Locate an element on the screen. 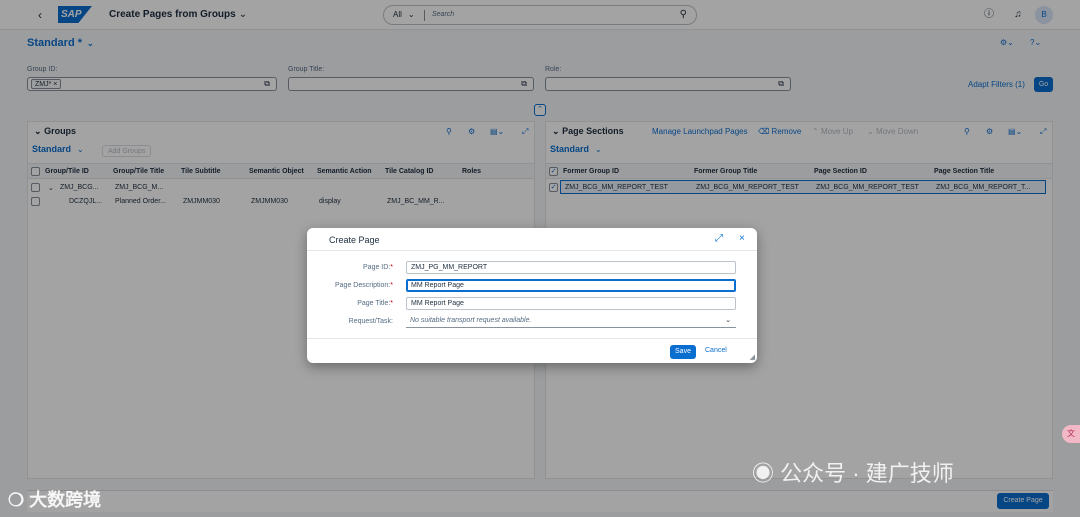 This screenshot has height=517, width=1080. request-task-label: Request/Task: is located at coordinates (370, 321).